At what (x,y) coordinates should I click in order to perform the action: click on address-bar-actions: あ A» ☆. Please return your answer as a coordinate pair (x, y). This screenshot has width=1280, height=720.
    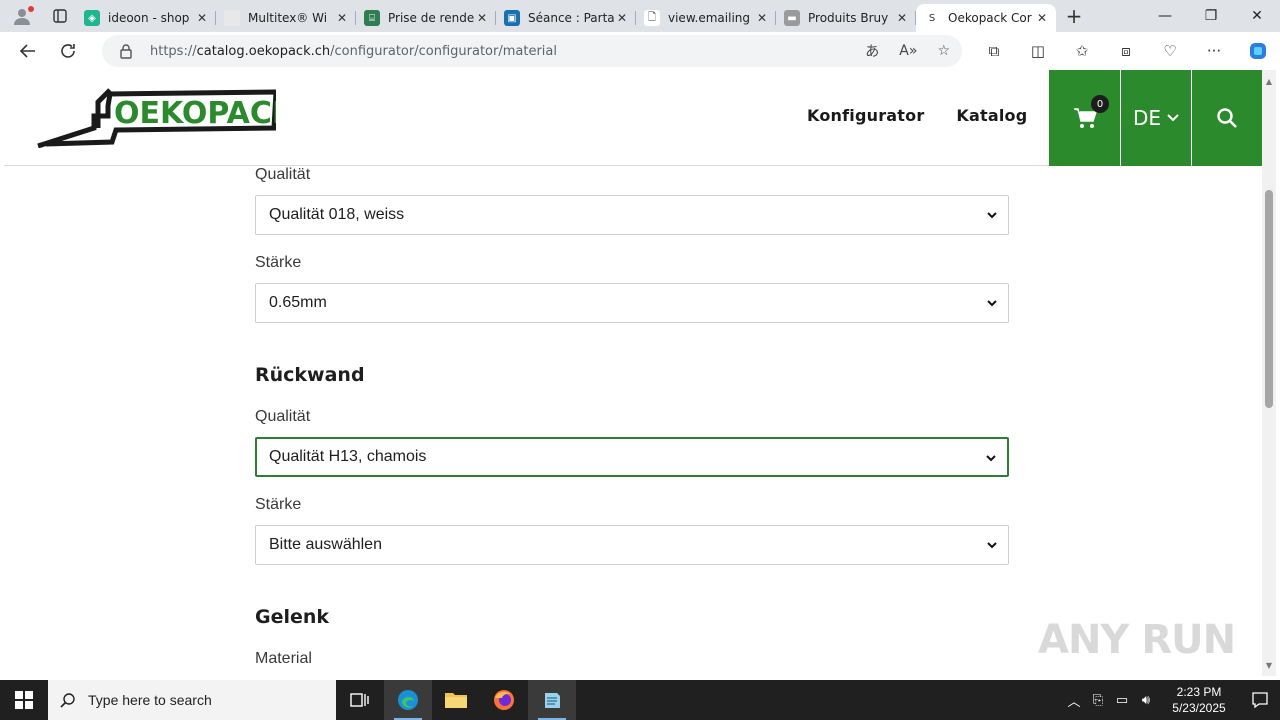
    Looking at the image, I should click on (907, 51).